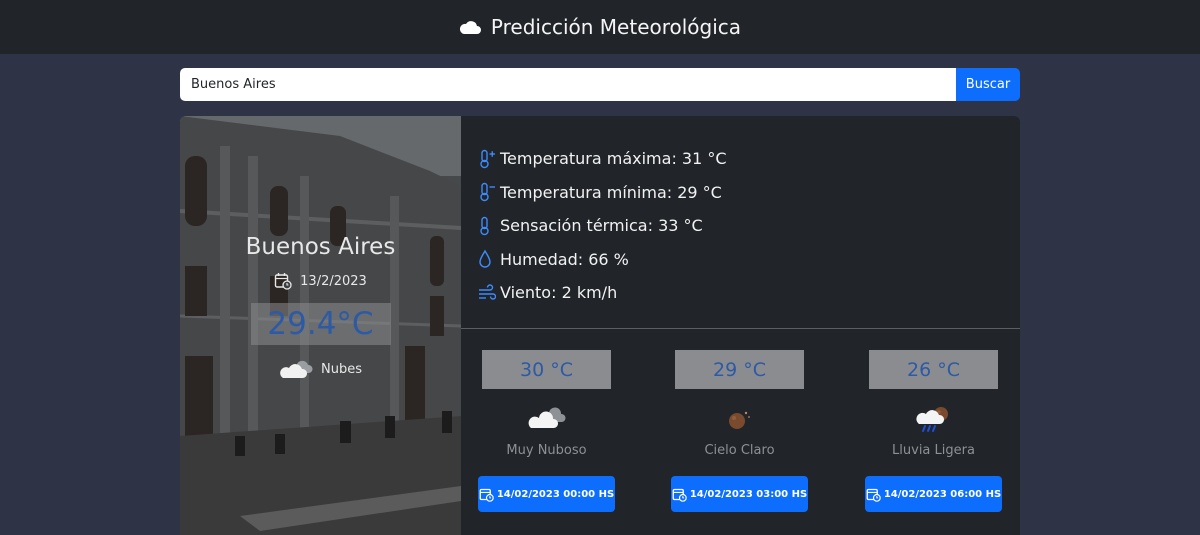  I want to click on forecast-temp: 30 °C, so click(546, 369).